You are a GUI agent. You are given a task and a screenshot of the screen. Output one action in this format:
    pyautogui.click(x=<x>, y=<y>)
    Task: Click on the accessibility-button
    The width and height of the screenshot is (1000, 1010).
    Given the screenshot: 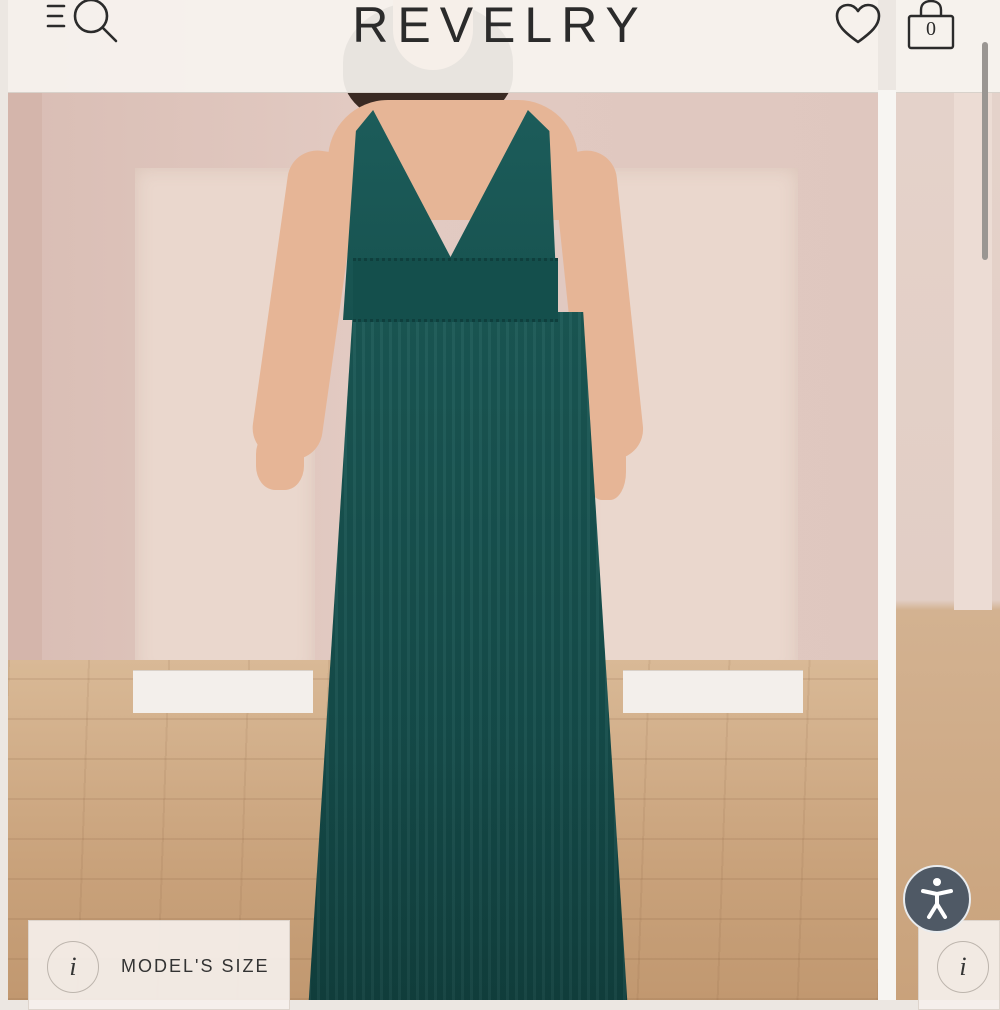 What is the action you would take?
    pyautogui.click(x=937, y=899)
    